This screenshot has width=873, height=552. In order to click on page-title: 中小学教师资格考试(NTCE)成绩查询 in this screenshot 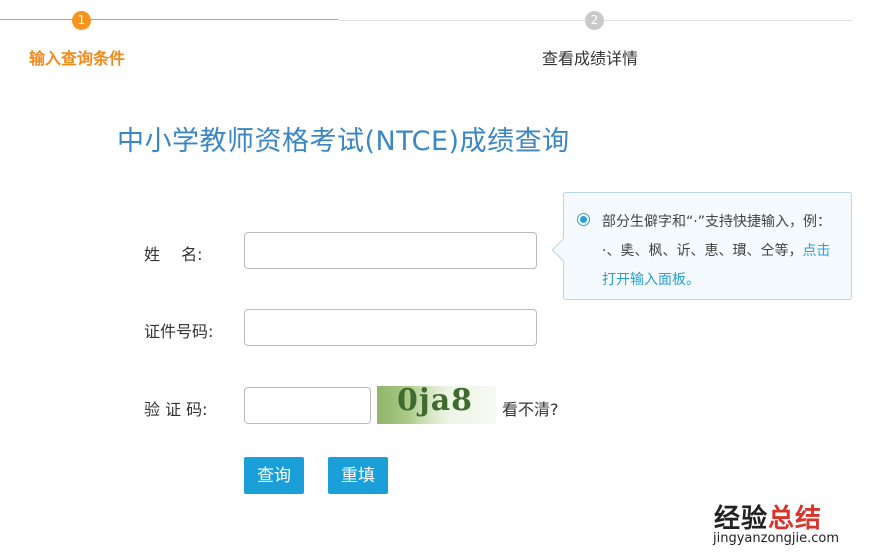, I will do `click(343, 141)`.